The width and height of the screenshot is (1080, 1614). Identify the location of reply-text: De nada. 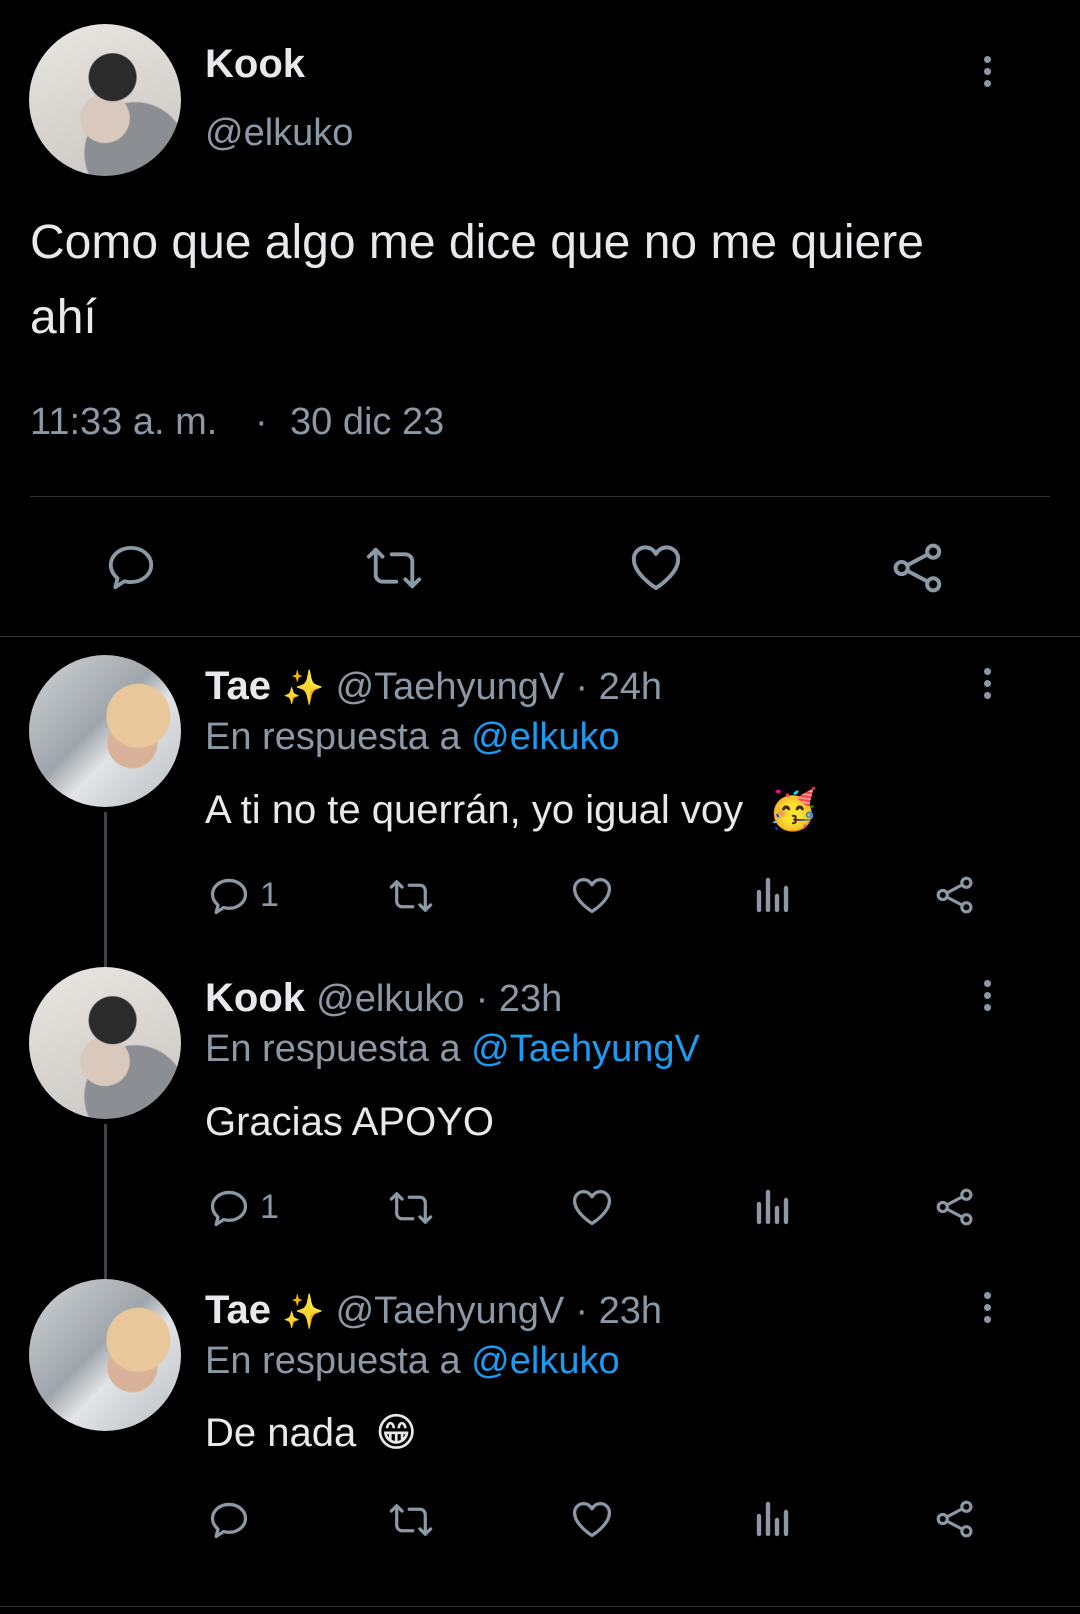
(281, 1433).